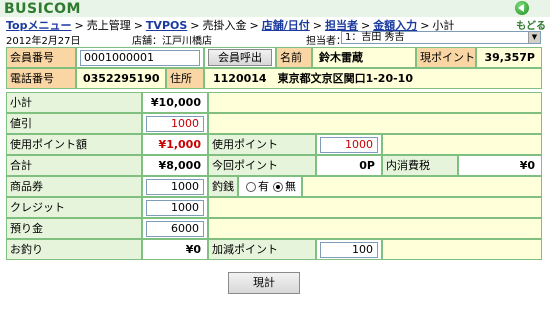 This screenshot has width=550, height=310. What do you see at coordinates (349, 145) in the screenshot?
I see `used-points-input: 1000` at bounding box center [349, 145].